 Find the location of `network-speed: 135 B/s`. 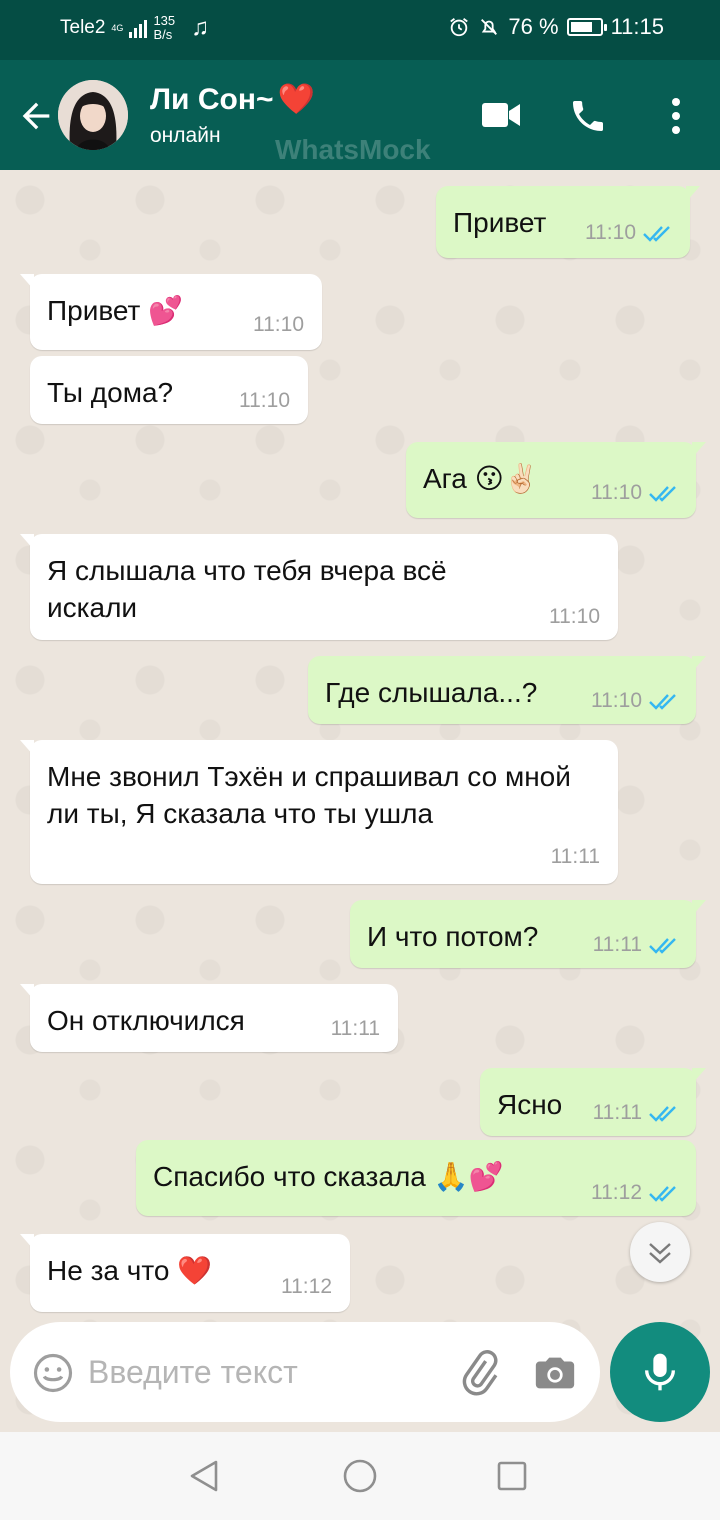

network-speed: 135 B/s is located at coordinates (164, 28).